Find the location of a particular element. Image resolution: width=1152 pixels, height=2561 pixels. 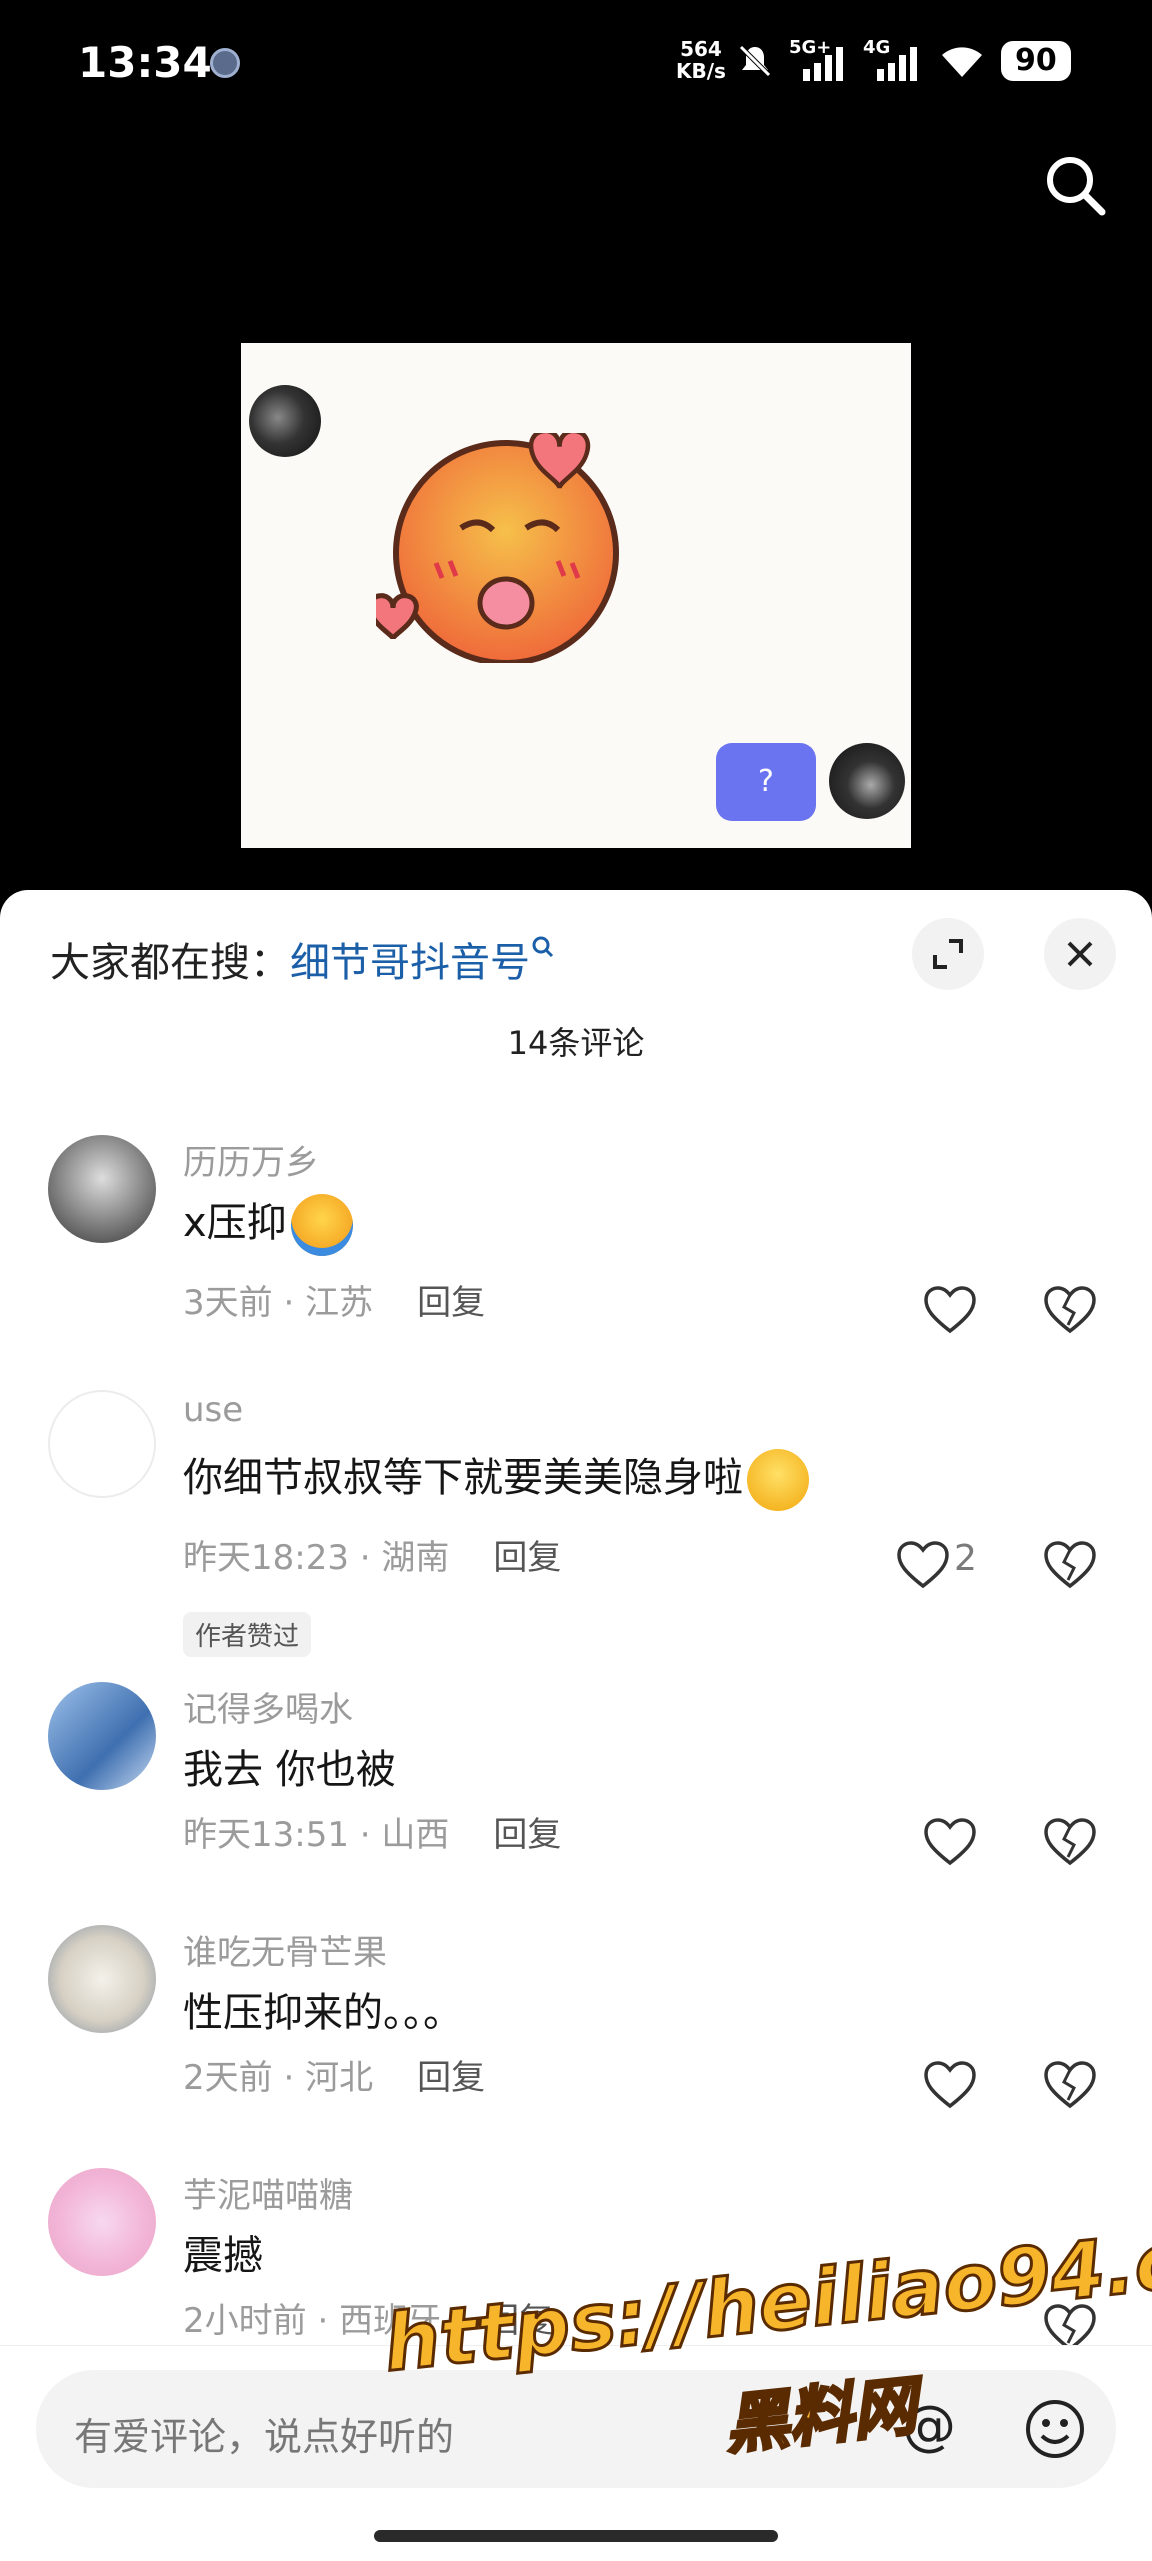

comment-text: 你细节叔叔等下就要美美隐身啦 is located at coordinates (496, 1478).